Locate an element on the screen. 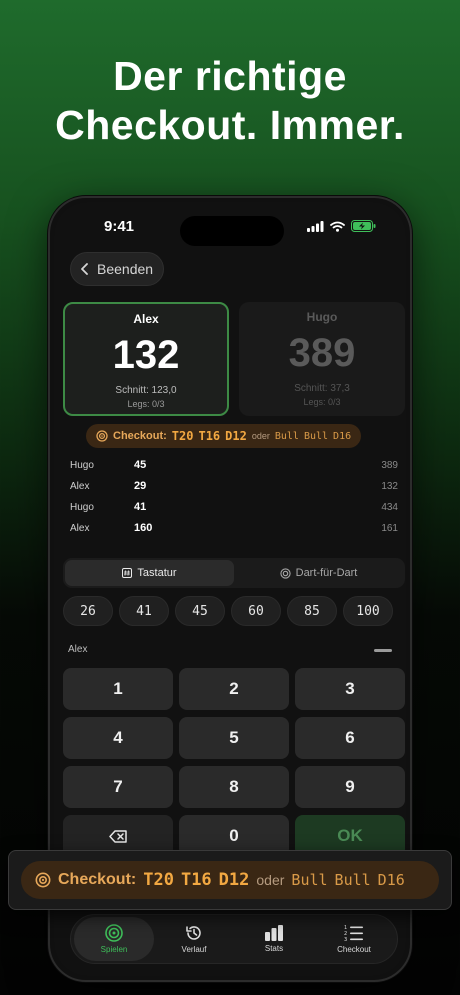 The height and width of the screenshot is (995, 460). headline-line-1: Der richtige is located at coordinates (230, 76).